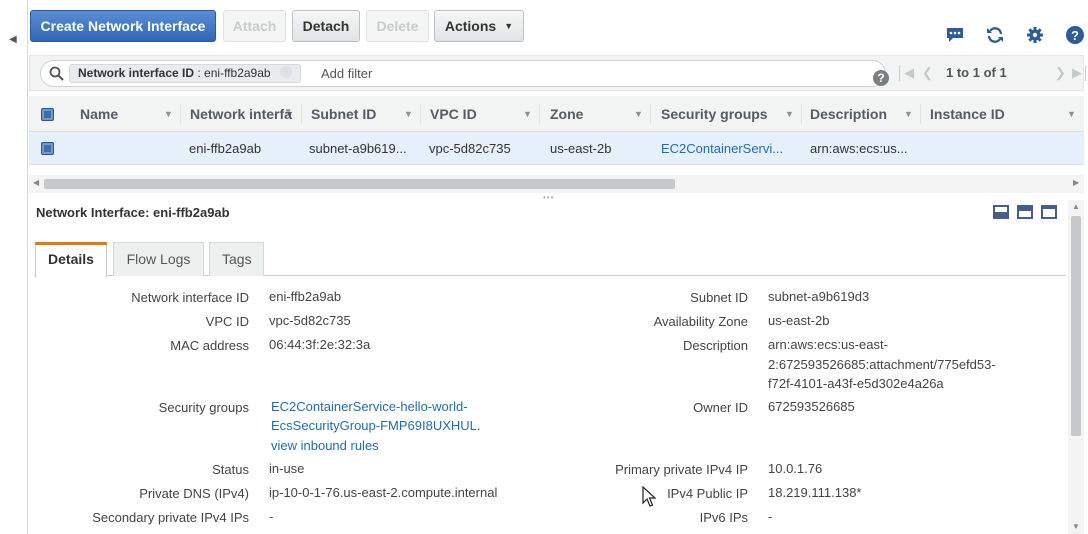 Image resolution: width=1088 pixels, height=534 pixels. Describe the element at coordinates (287, 468) in the screenshot. I see `value-status: in-use` at that location.